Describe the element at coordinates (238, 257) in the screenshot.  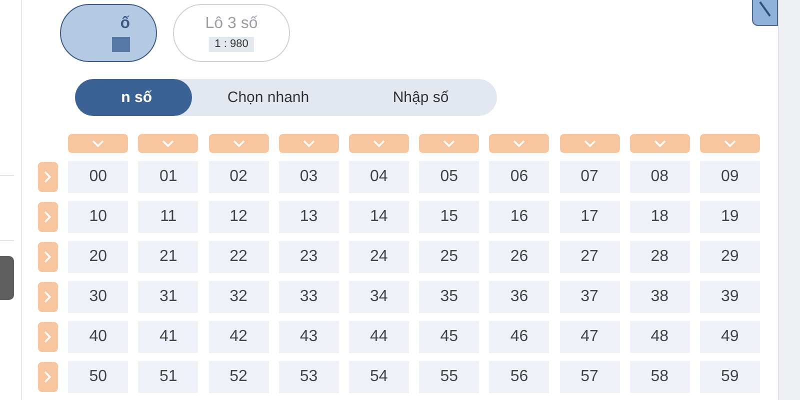
I see `number-option: 22` at that location.